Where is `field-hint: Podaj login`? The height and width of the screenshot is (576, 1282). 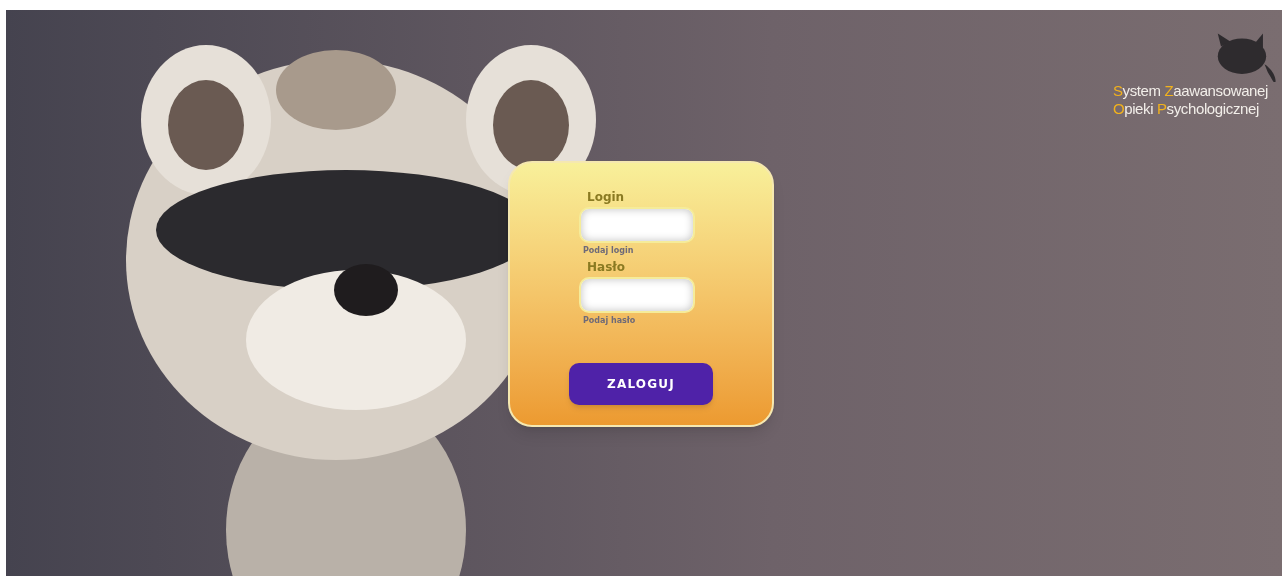
field-hint: Podaj login is located at coordinates (609, 251).